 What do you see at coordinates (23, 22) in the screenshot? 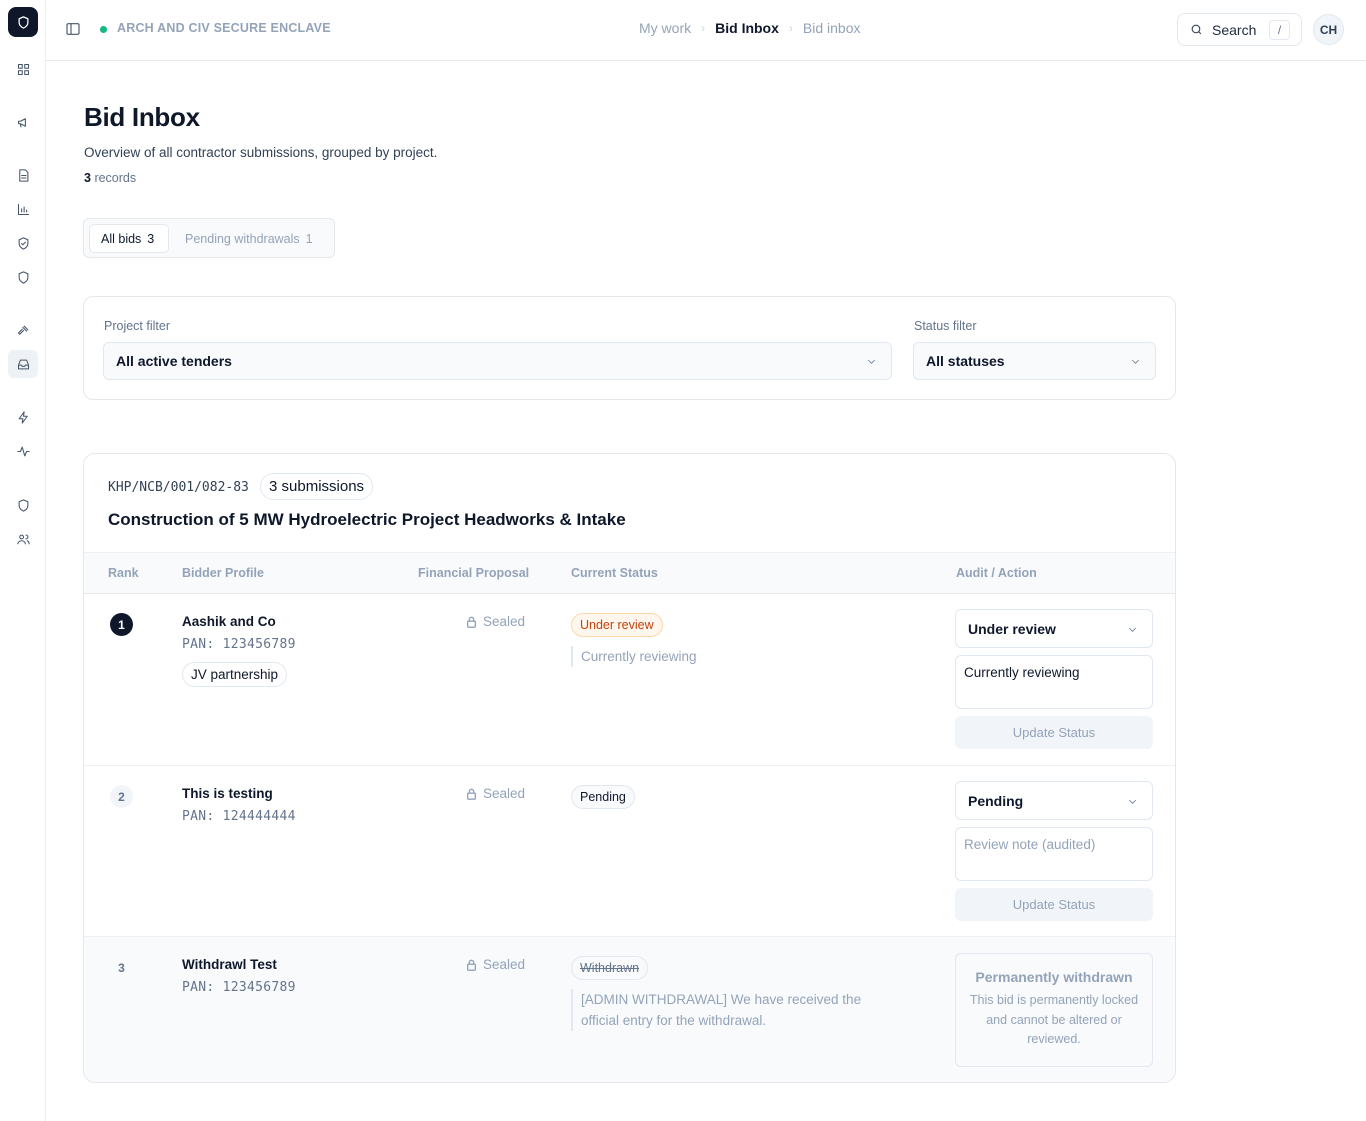
I see `app-logo-shield-icon` at bounding box center [23, 22].